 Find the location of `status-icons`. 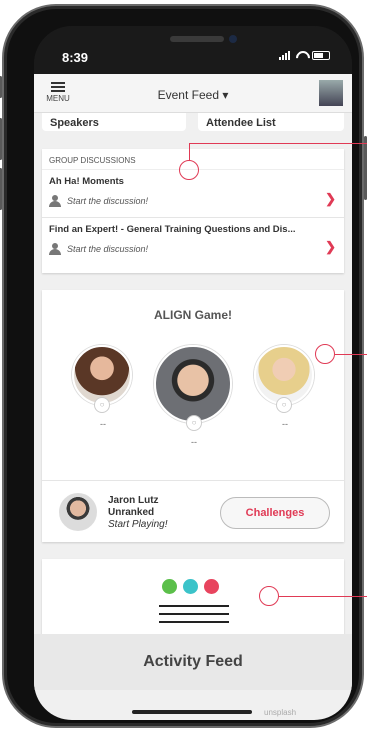

status-icons is located at coordinates (304, 55).